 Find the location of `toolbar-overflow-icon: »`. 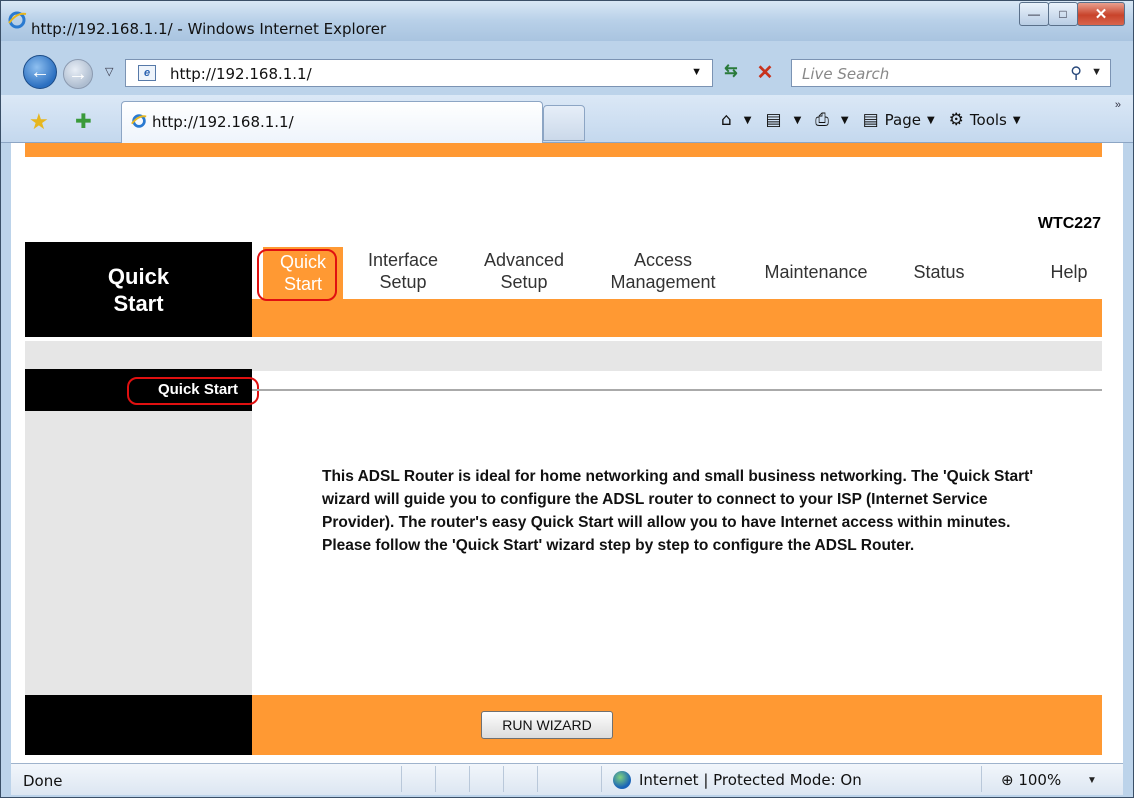

toolbar-overflow-icon: » is located at coordinates (1118, 105).